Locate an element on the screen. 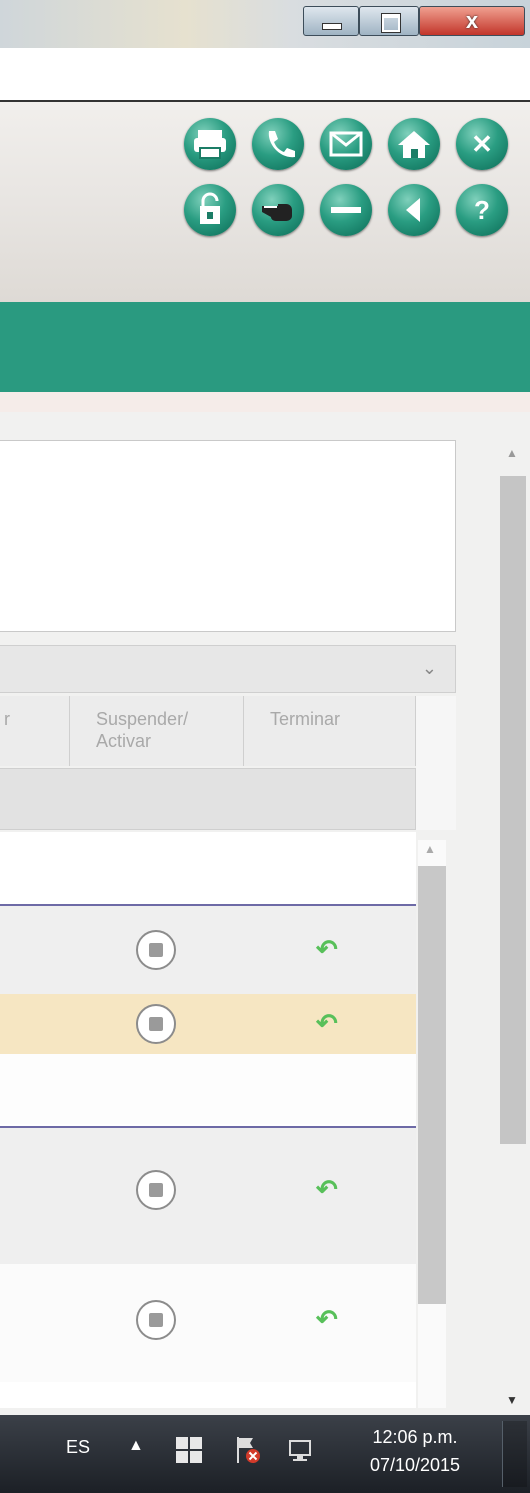  show-desktop-button is located at coordinates (514, 1454).